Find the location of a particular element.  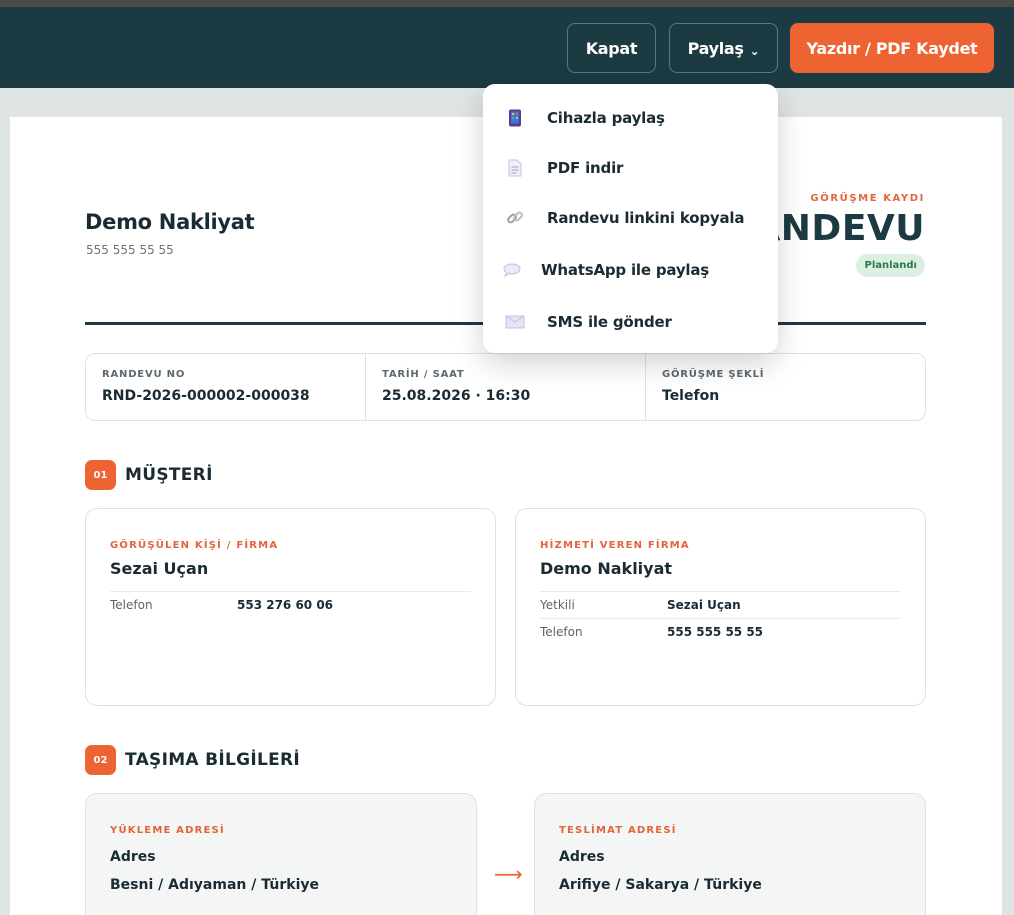

envelope-icon is located at coordinates (515, 322).